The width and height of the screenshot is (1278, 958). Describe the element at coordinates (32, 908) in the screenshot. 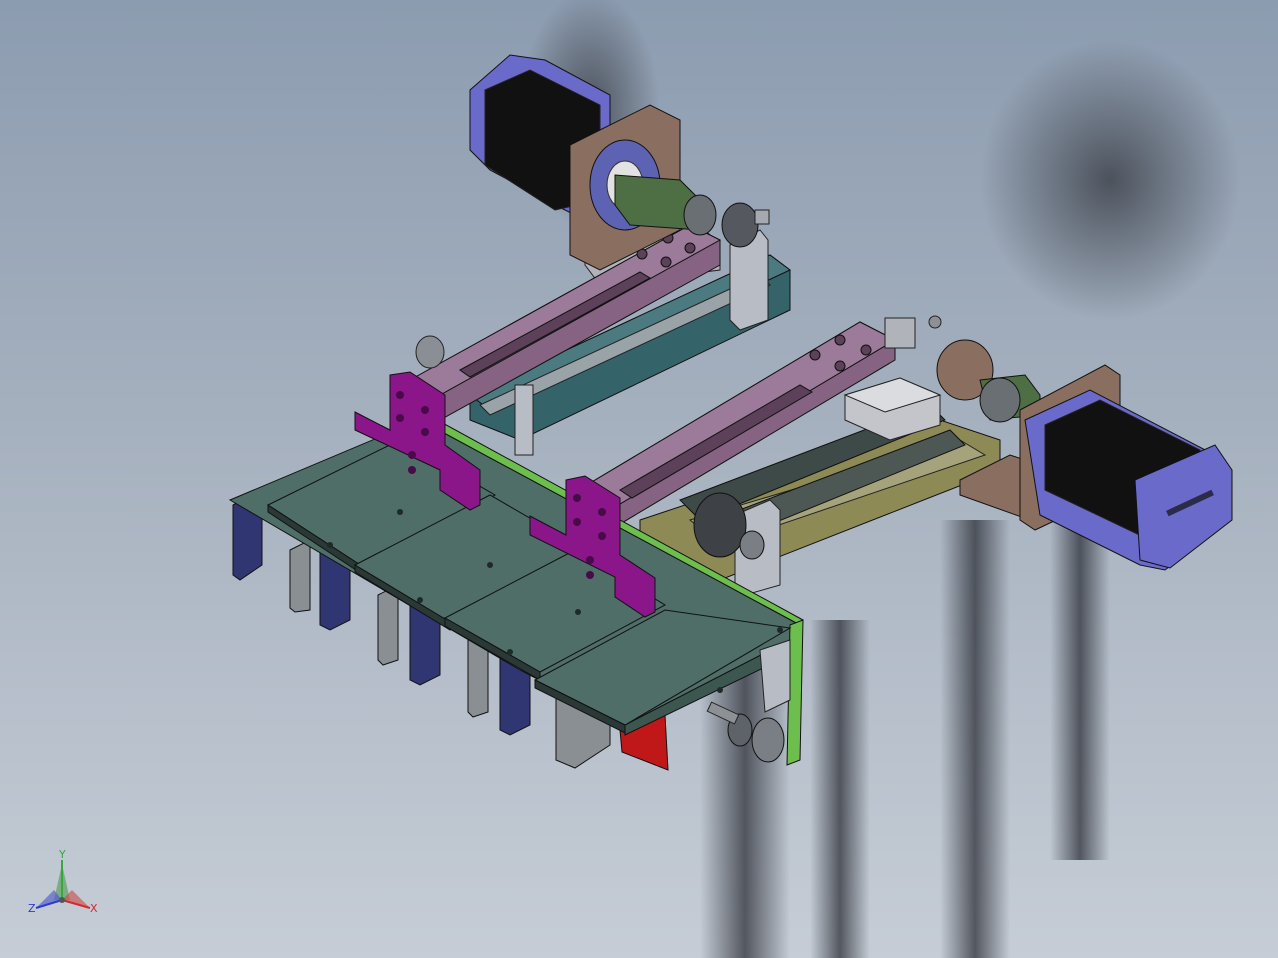

I see `triad-label-z: Z` at that location.